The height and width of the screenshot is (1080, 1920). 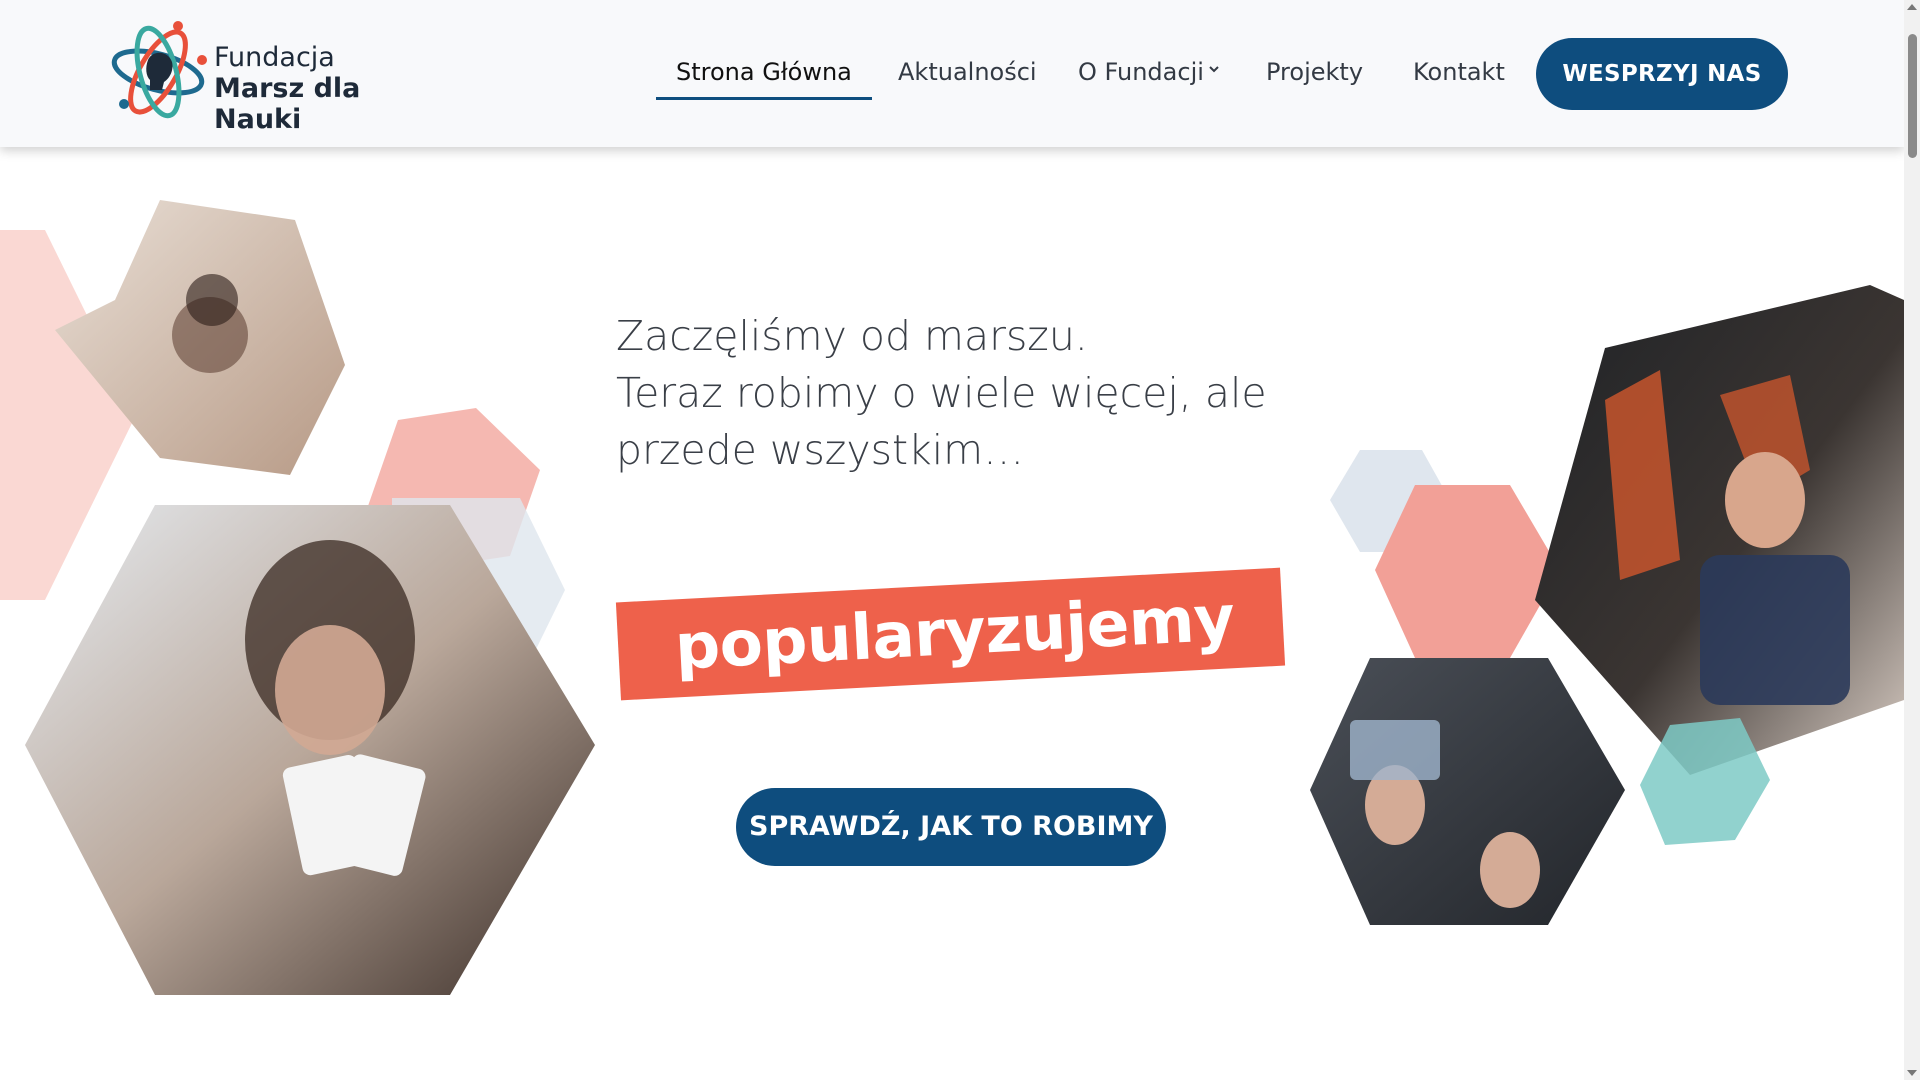 What do you see at coordinates (1214, 69) in the screenshot?
I see `chevron-down-icon` at bounding box center [1214, 69].